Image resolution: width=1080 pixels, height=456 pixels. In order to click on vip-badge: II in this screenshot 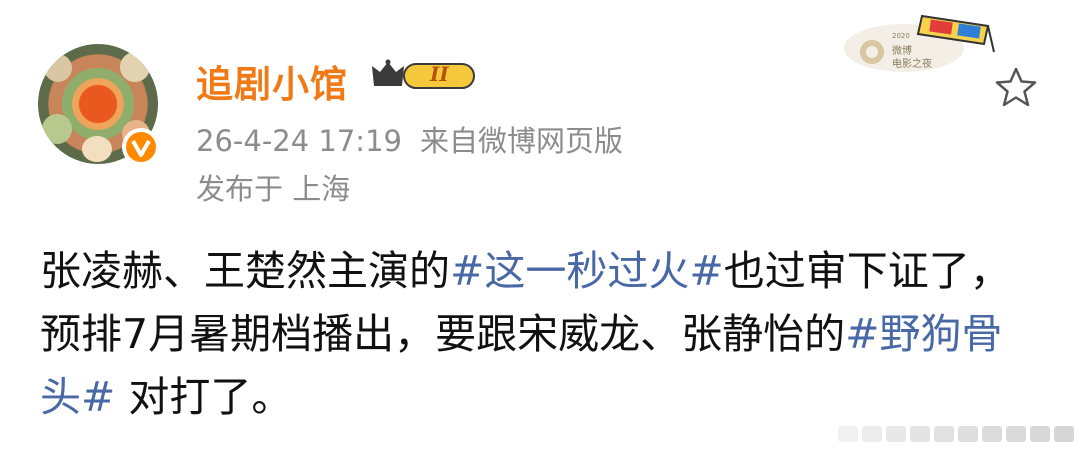, I will do `click(424, 75)`.